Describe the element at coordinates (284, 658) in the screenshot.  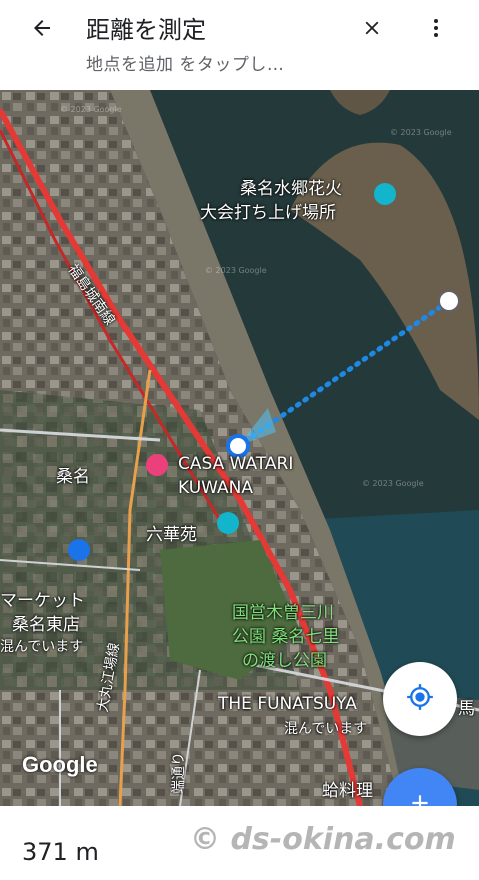
I see `poi-park-label-3: の渡し公園` at that location.